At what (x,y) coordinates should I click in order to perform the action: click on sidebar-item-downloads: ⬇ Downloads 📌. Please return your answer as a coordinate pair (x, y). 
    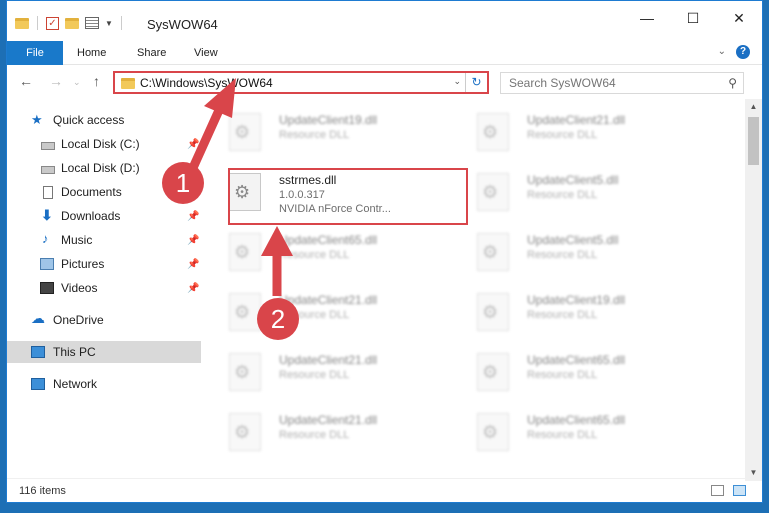
    Looking at the image, I should click on (104, 216).